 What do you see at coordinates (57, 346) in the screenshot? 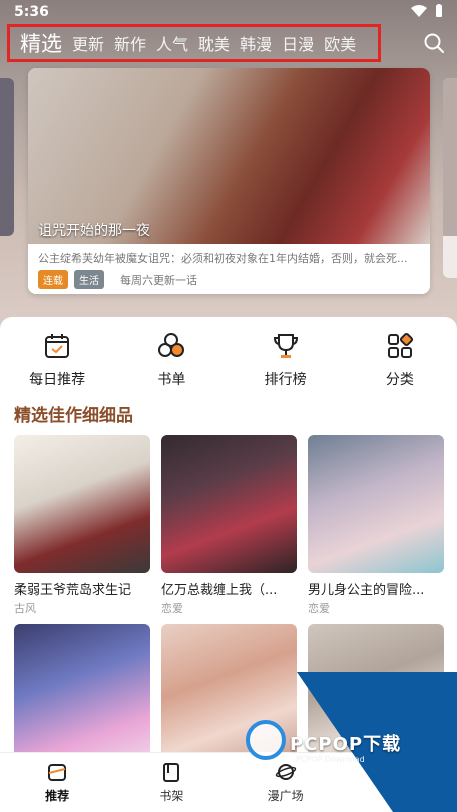
I see `calendar-check-icon` at bounding box center [57, 346].